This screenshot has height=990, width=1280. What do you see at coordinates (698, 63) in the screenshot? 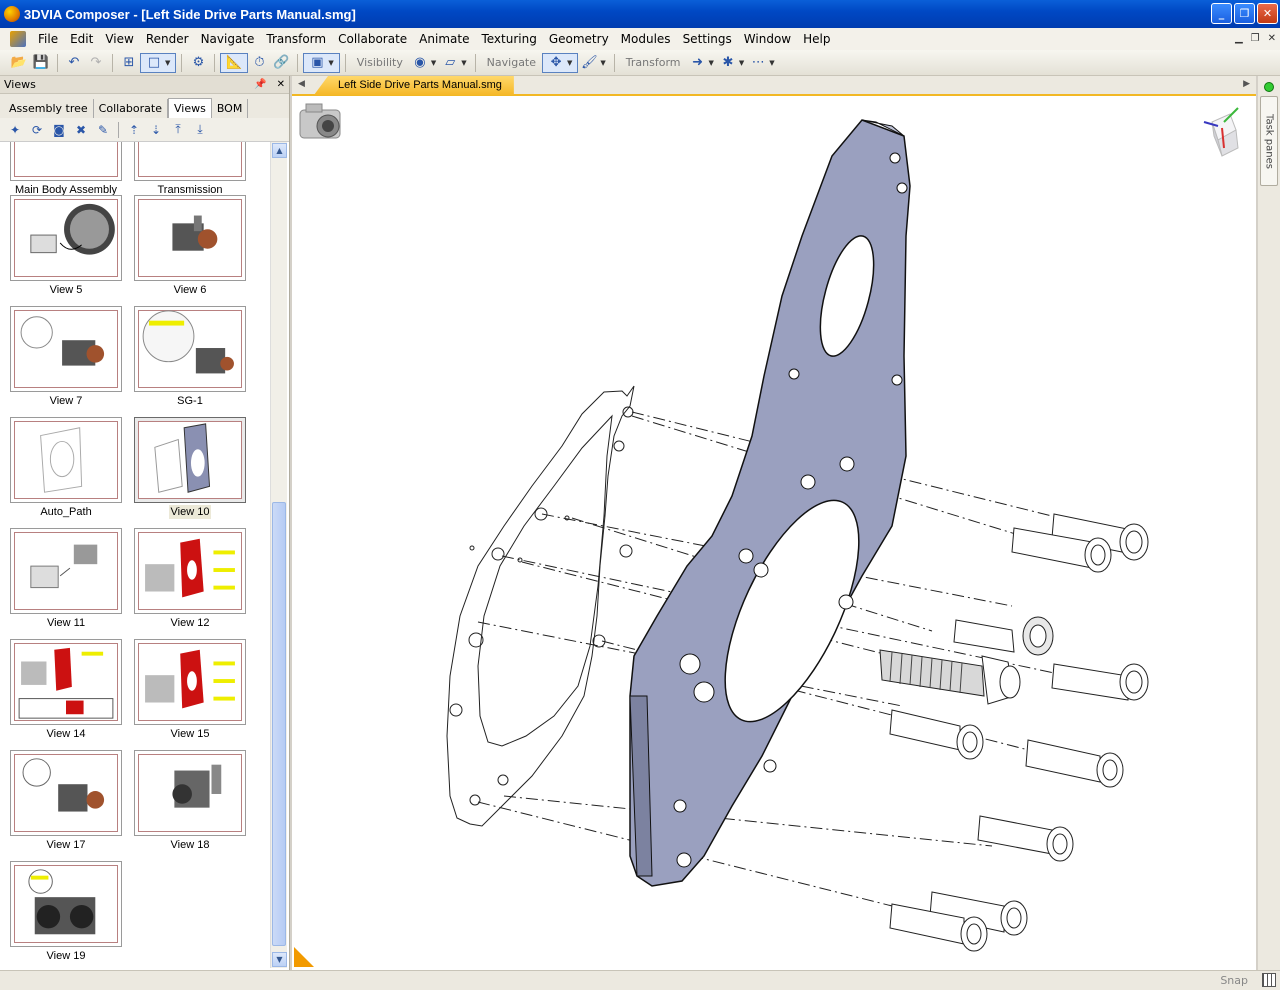
I see `move-icon: ➜` at bounding box center [698, 63].